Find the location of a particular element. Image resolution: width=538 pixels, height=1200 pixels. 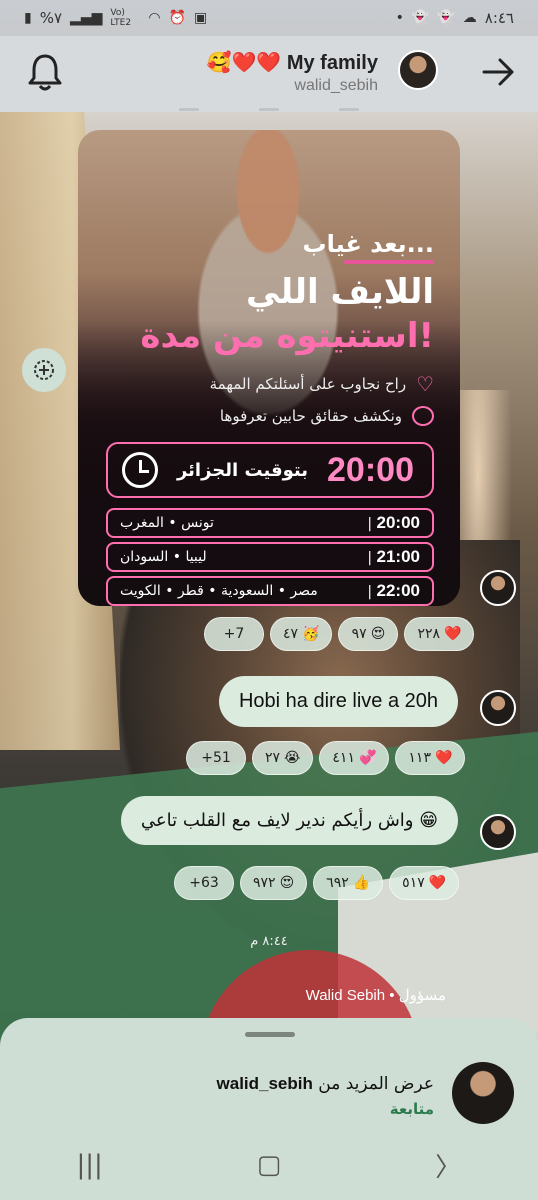

status-left: ▮ %٧ ▂▄▆ Vo) LTE2 ◠ ⏰ ▣ is located at coordinates (115, 18).